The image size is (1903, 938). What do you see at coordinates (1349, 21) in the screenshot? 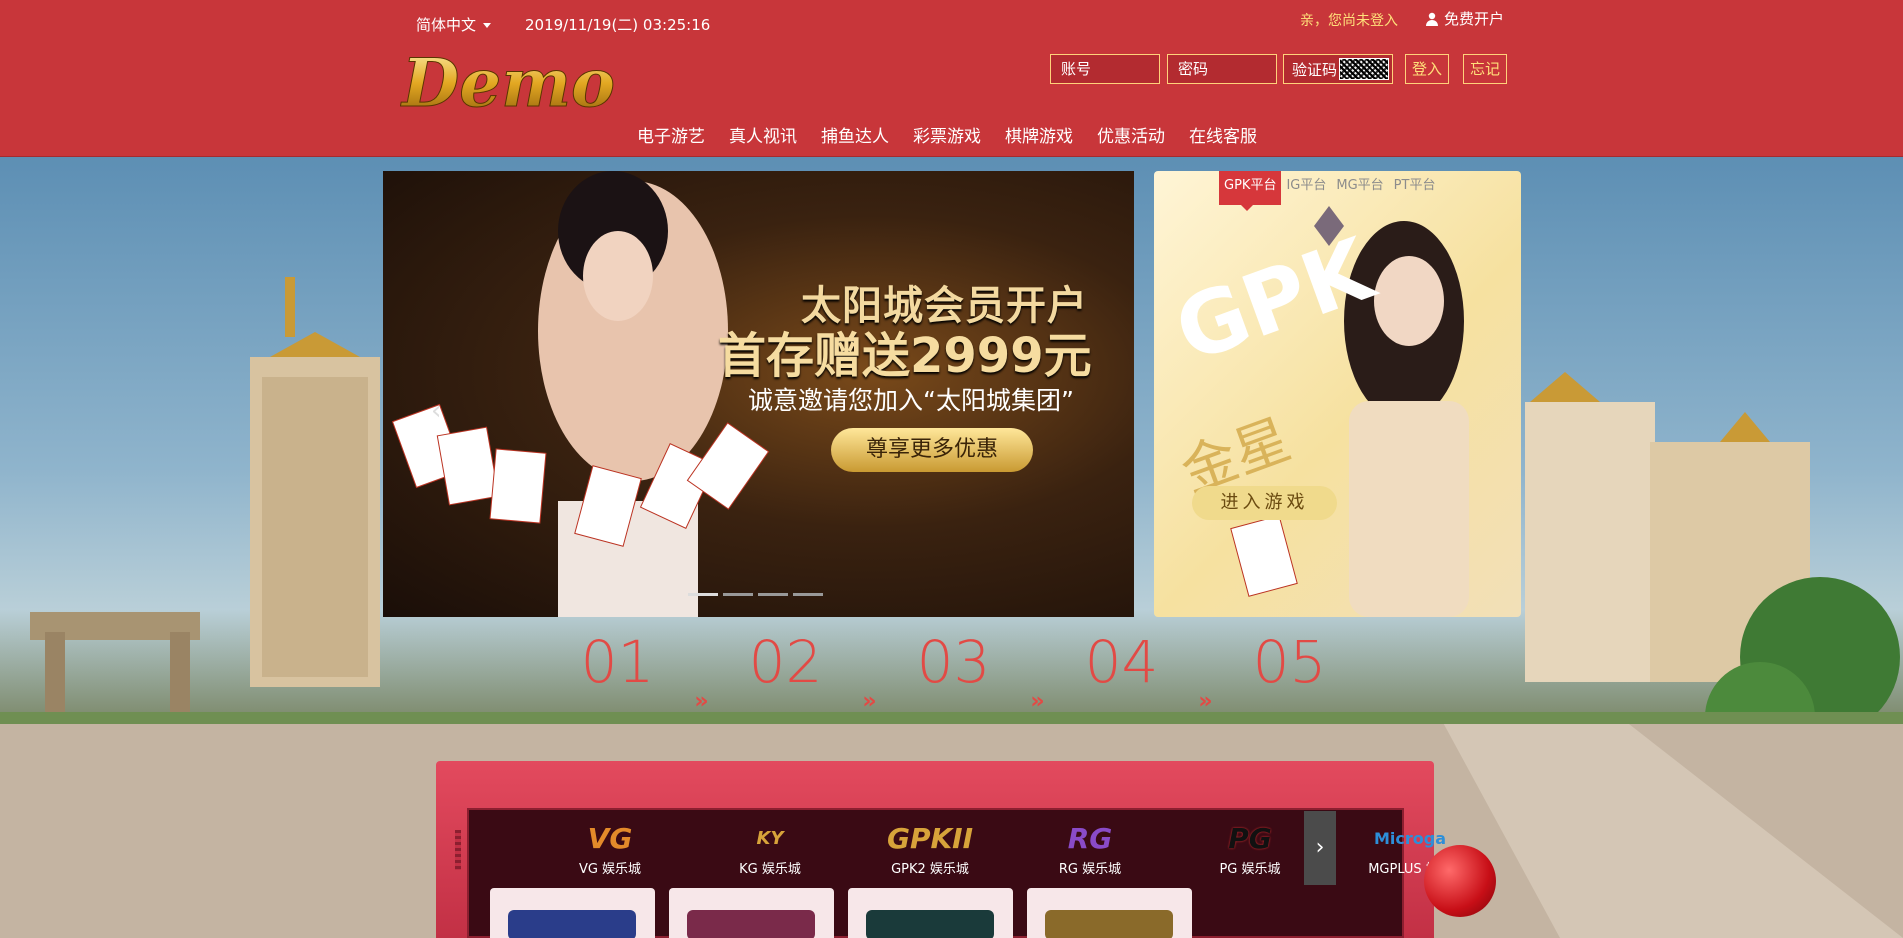
I see `login-status: 亲，您尚未登入` at bounding box center [1349, 21].